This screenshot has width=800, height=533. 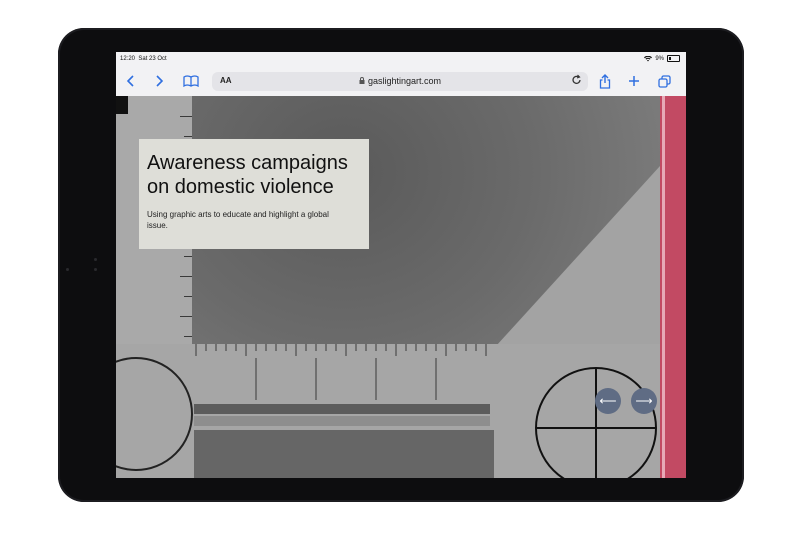 I want to click on status-time-value: 12:20, so click(x=128, y=59).